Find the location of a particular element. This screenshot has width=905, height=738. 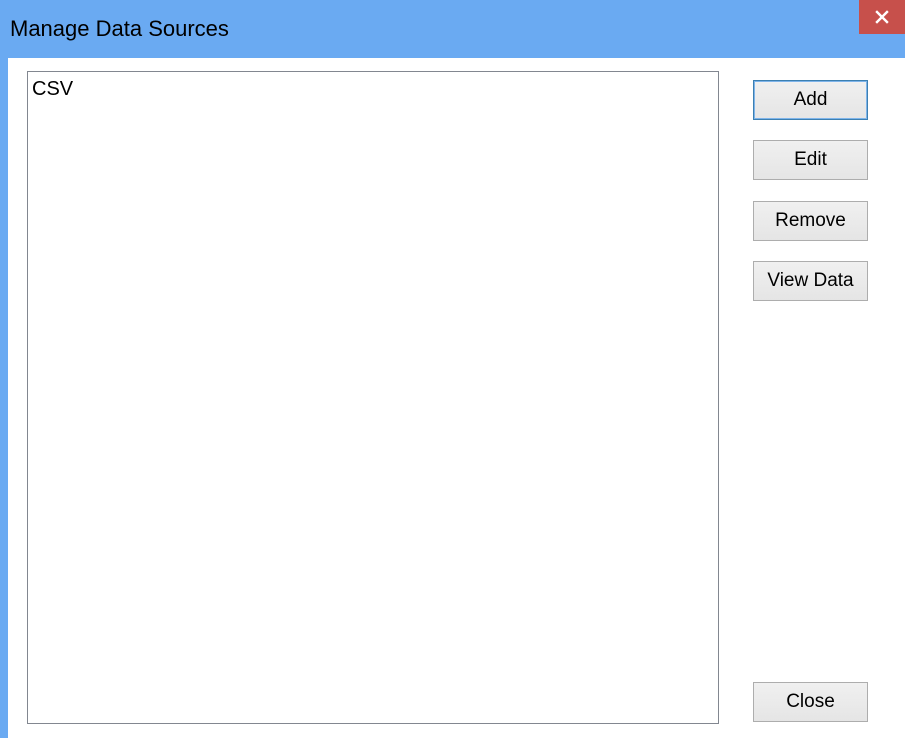

close-icon is located at coordinates (882, 17).